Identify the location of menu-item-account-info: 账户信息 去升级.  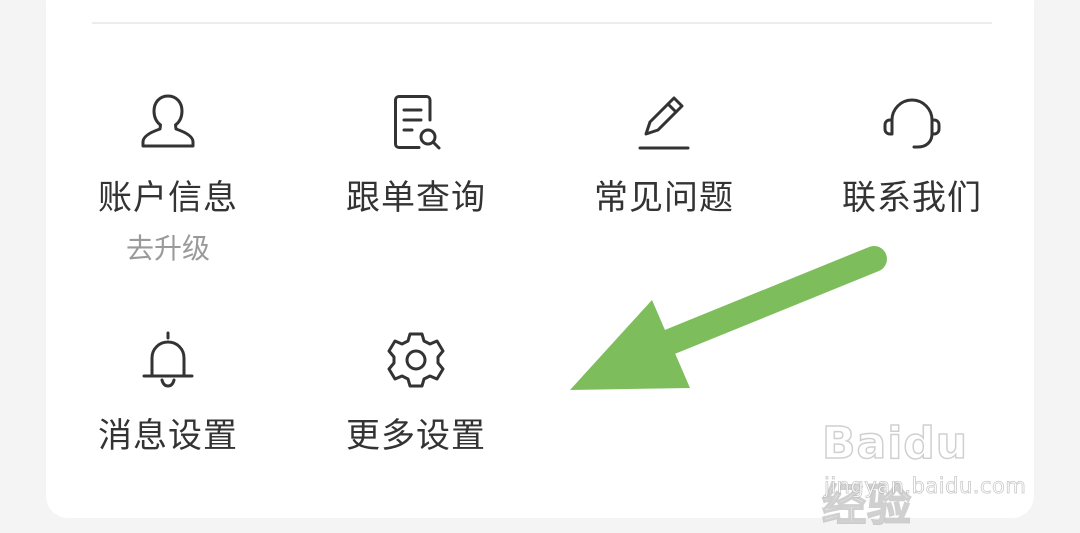
(168, 178).